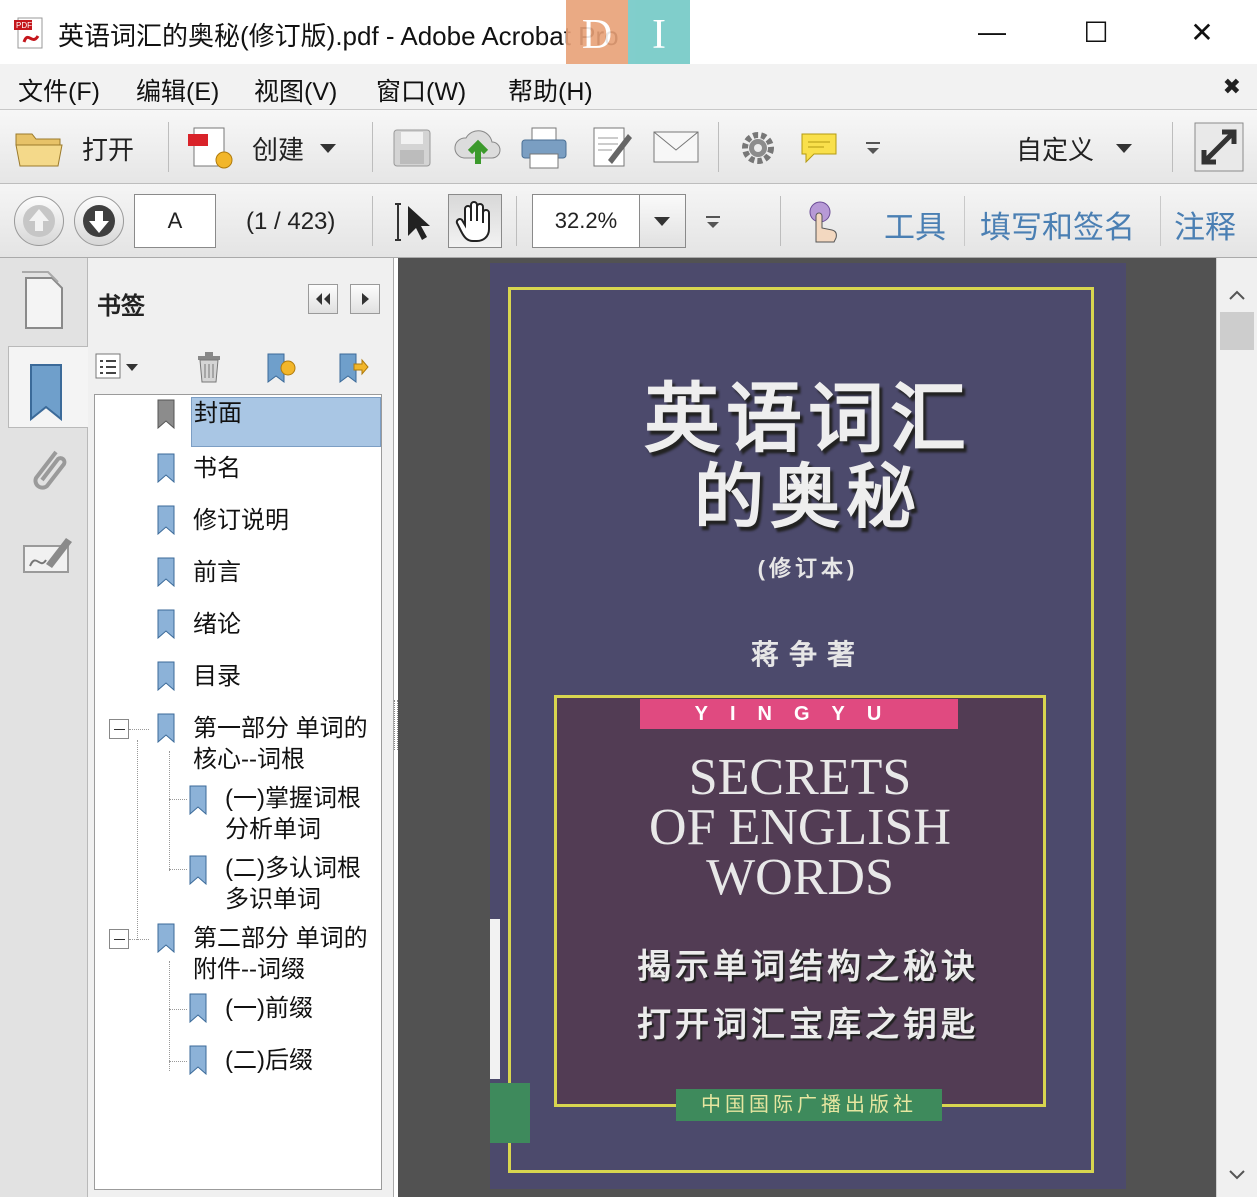  What do you see at coordinates (295, 90) in the screenshot?
I see `menu-view: 视图(V)` at bounding box center [295, 90].